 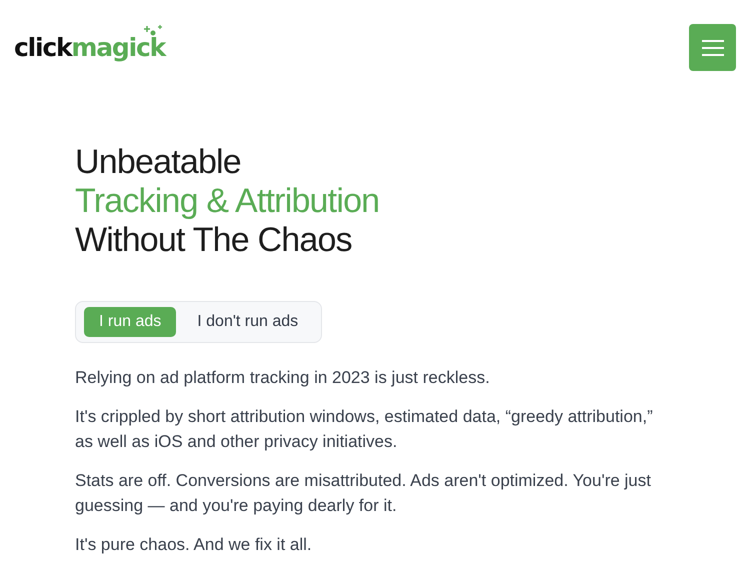 I want to click on body-paragraph: It's crippled by short attribution windows, estimated data, “greedy attribution,” as well as iOS and other privacy initiatives., so click(x=364, y=429).